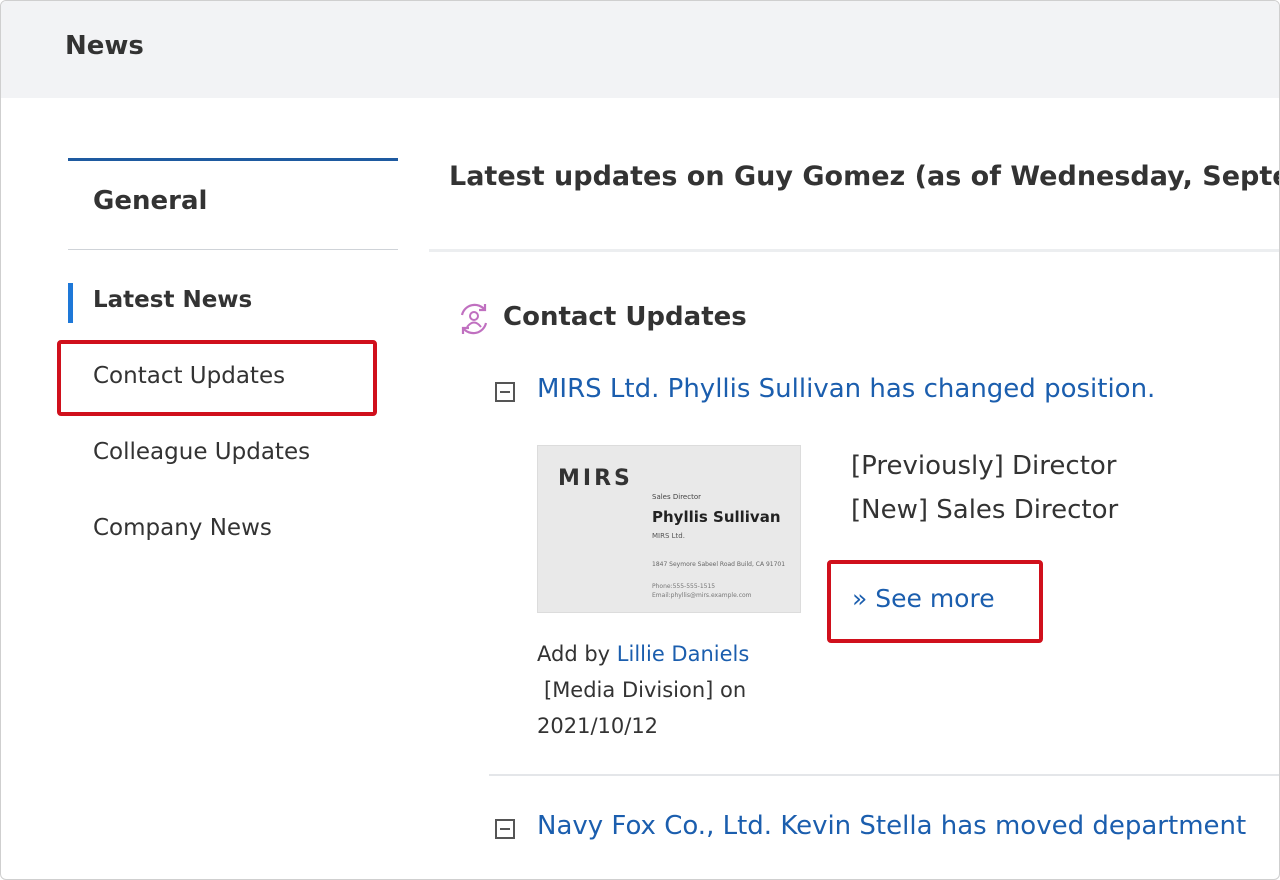  What do you see at coordinates (150, 201) in the screenshot?
I see `sidebar-section-title: General` at bounding box center [150, 201].